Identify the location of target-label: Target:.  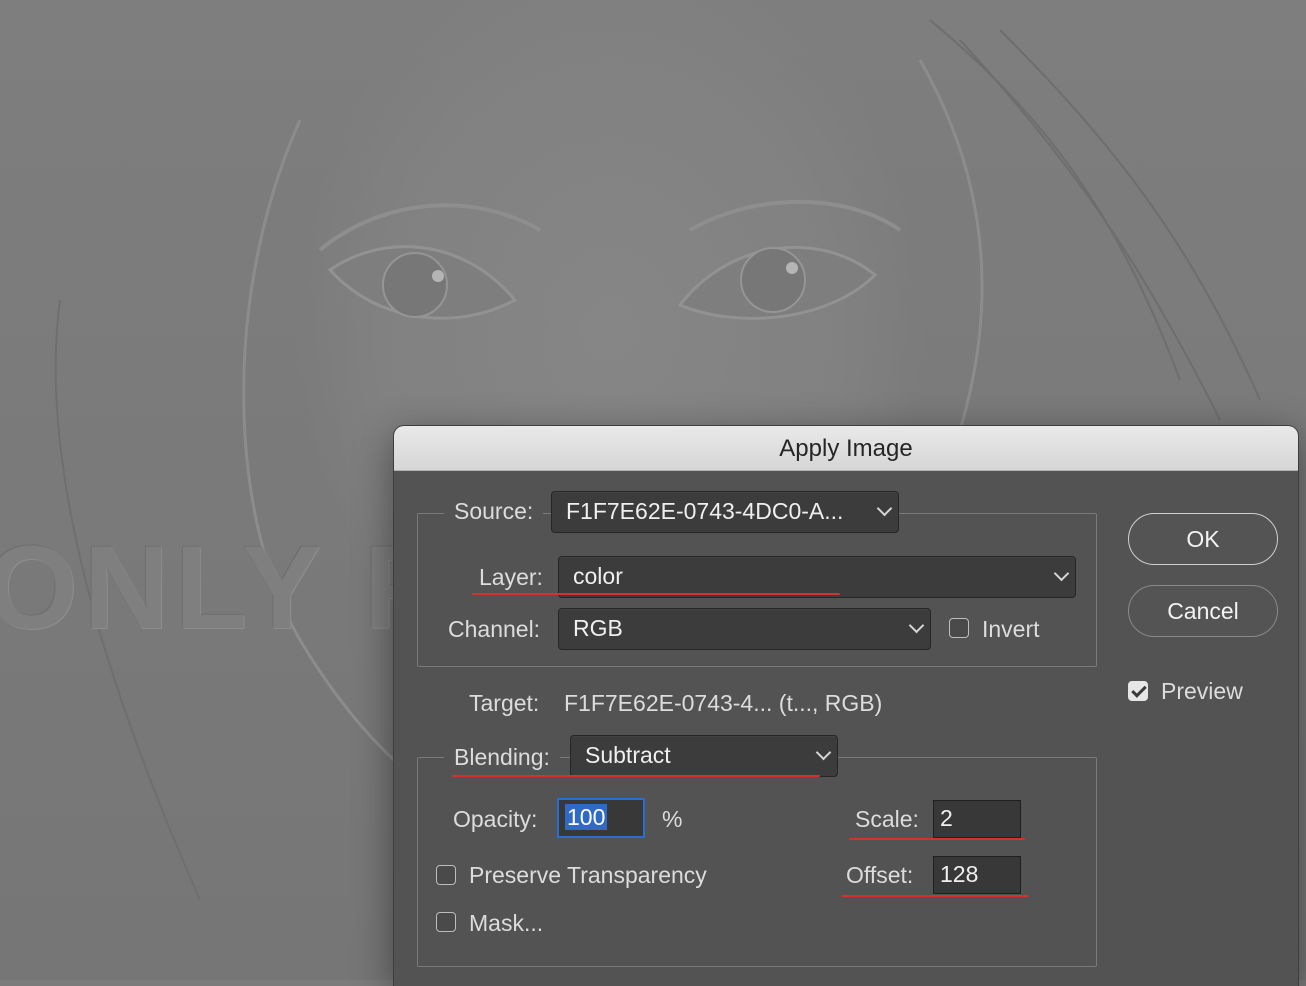
(504, 703).